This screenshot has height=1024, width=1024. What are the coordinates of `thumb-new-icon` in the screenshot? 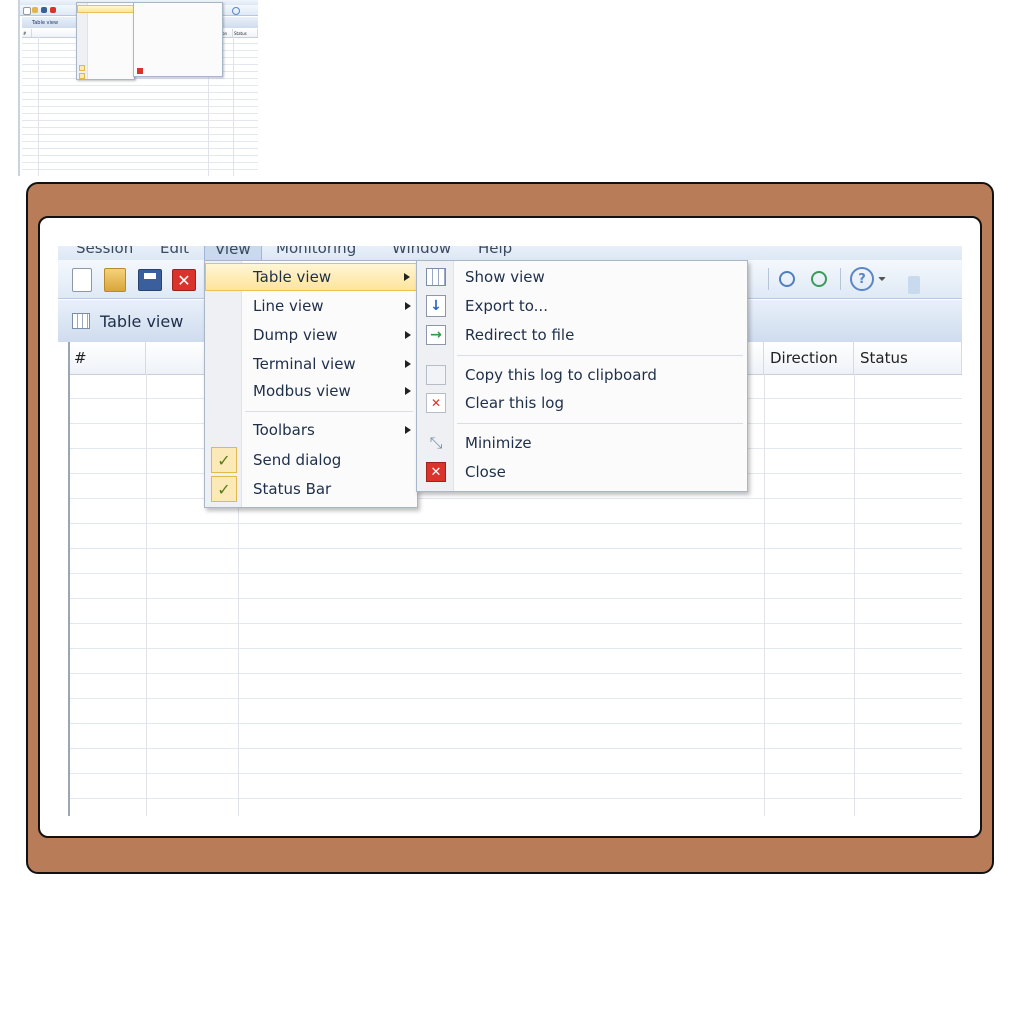 It's located at (27, 11).